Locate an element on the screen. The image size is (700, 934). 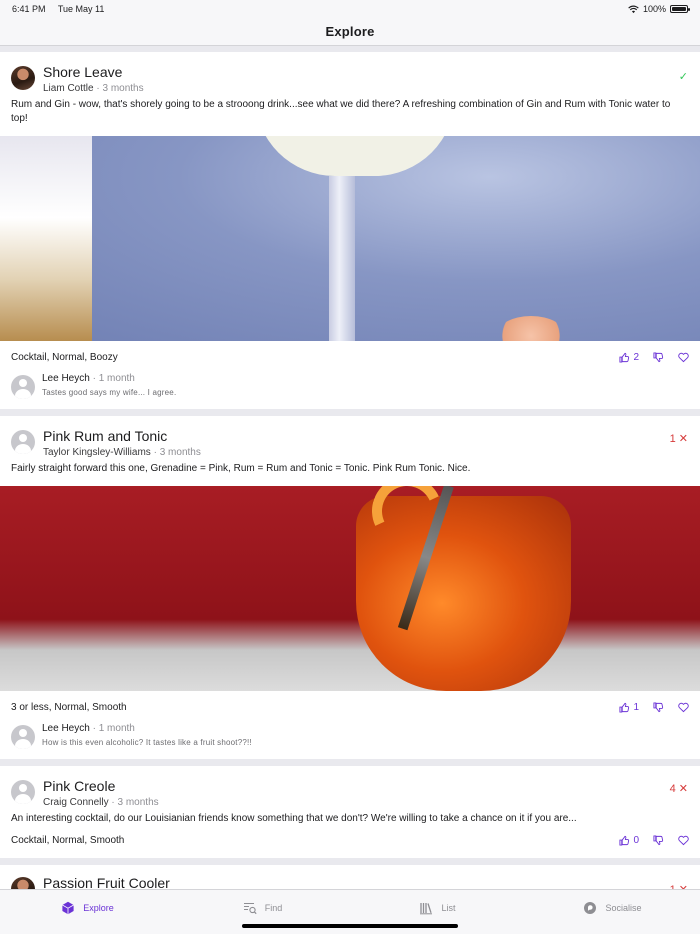
commenter-avatar is located at coordinates (23, 387).